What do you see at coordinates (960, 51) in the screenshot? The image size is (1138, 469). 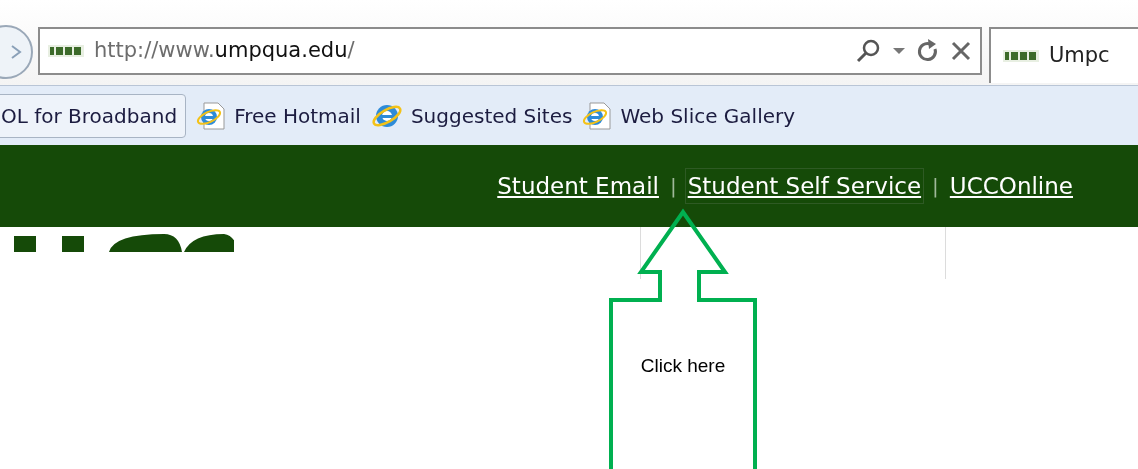 I see `close-icon` at bounding box center [960, 51].